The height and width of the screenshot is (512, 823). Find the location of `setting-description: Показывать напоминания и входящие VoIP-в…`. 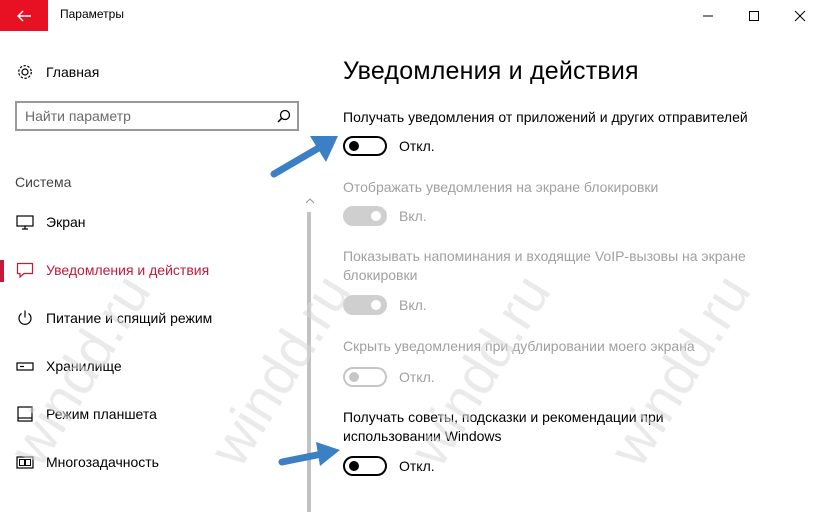

setting-description: Показывать напоминания и входящие VoIP-в… is located at coordinates (544, 265).